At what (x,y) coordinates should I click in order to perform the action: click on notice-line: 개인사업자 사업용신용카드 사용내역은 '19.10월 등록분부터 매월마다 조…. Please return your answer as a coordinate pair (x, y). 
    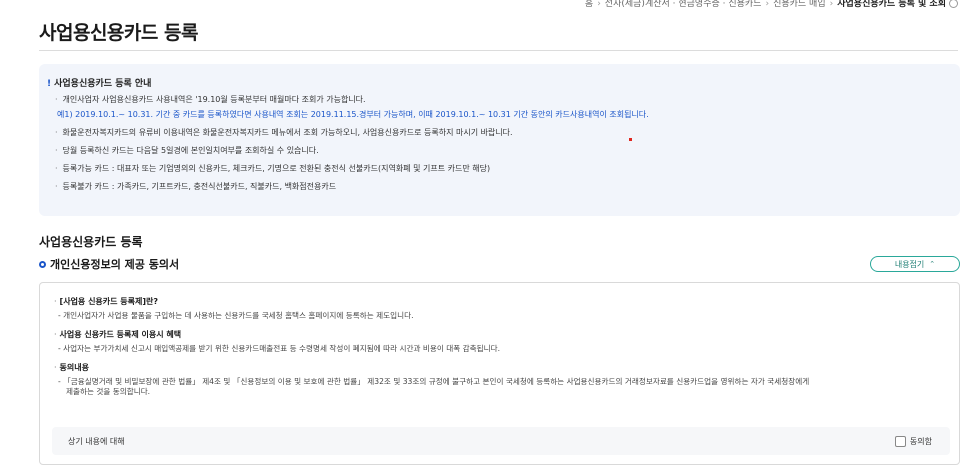
    Looking at the image, I should click on (507, 100).